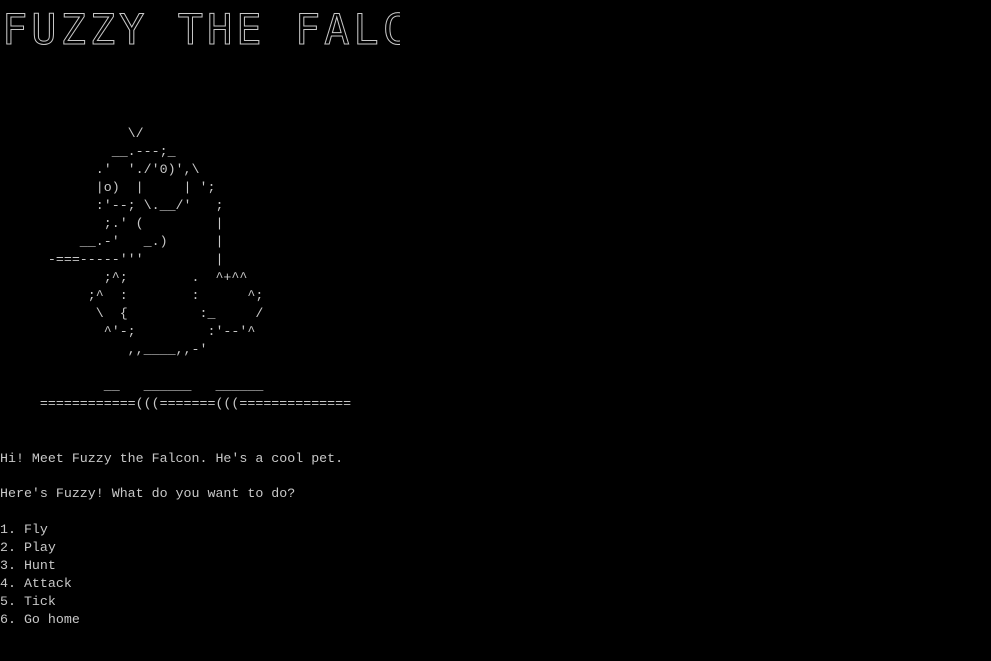 The image size is (991, 661). What do you see at coordinates (40, 620) in the screenshot?
I see `menu-item-go-home: 6. Go home` at bounding box center [40, 620].